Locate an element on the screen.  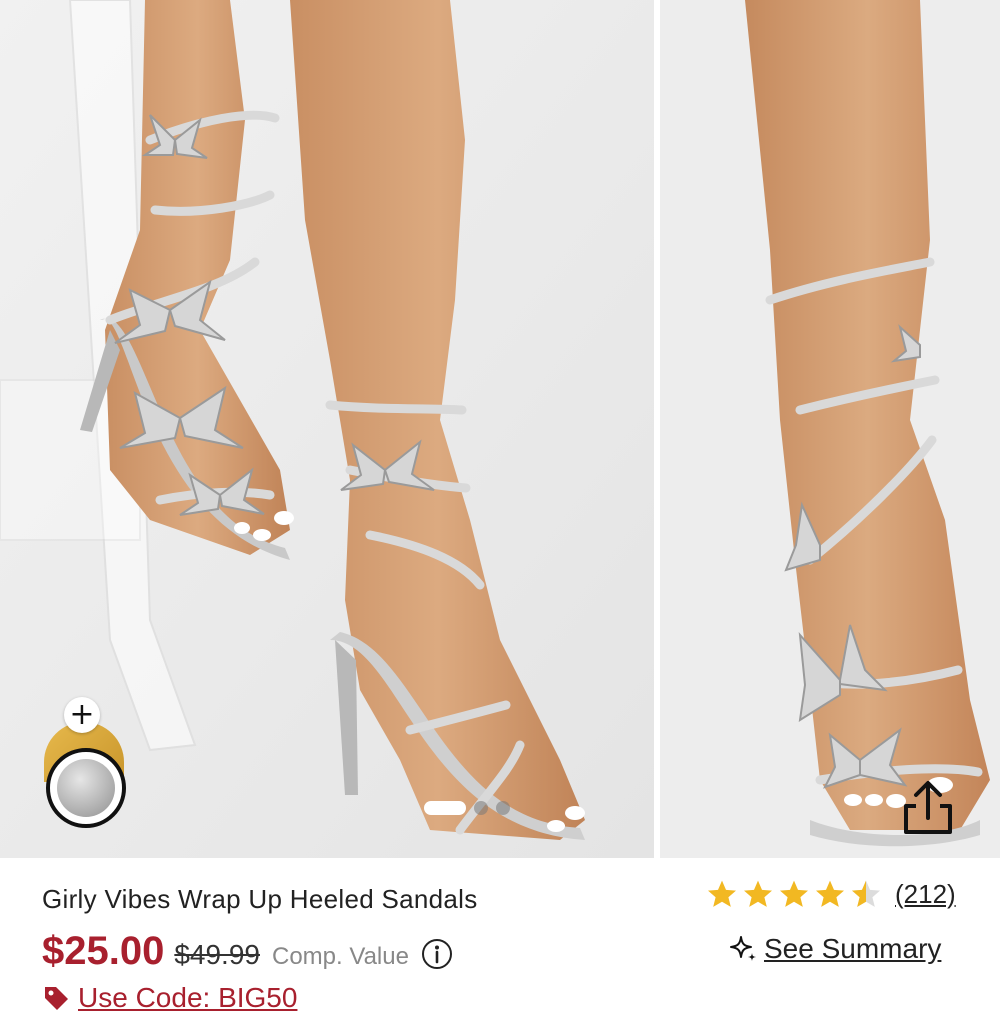
more-colors-button: + is located at coordinates (82, 715).